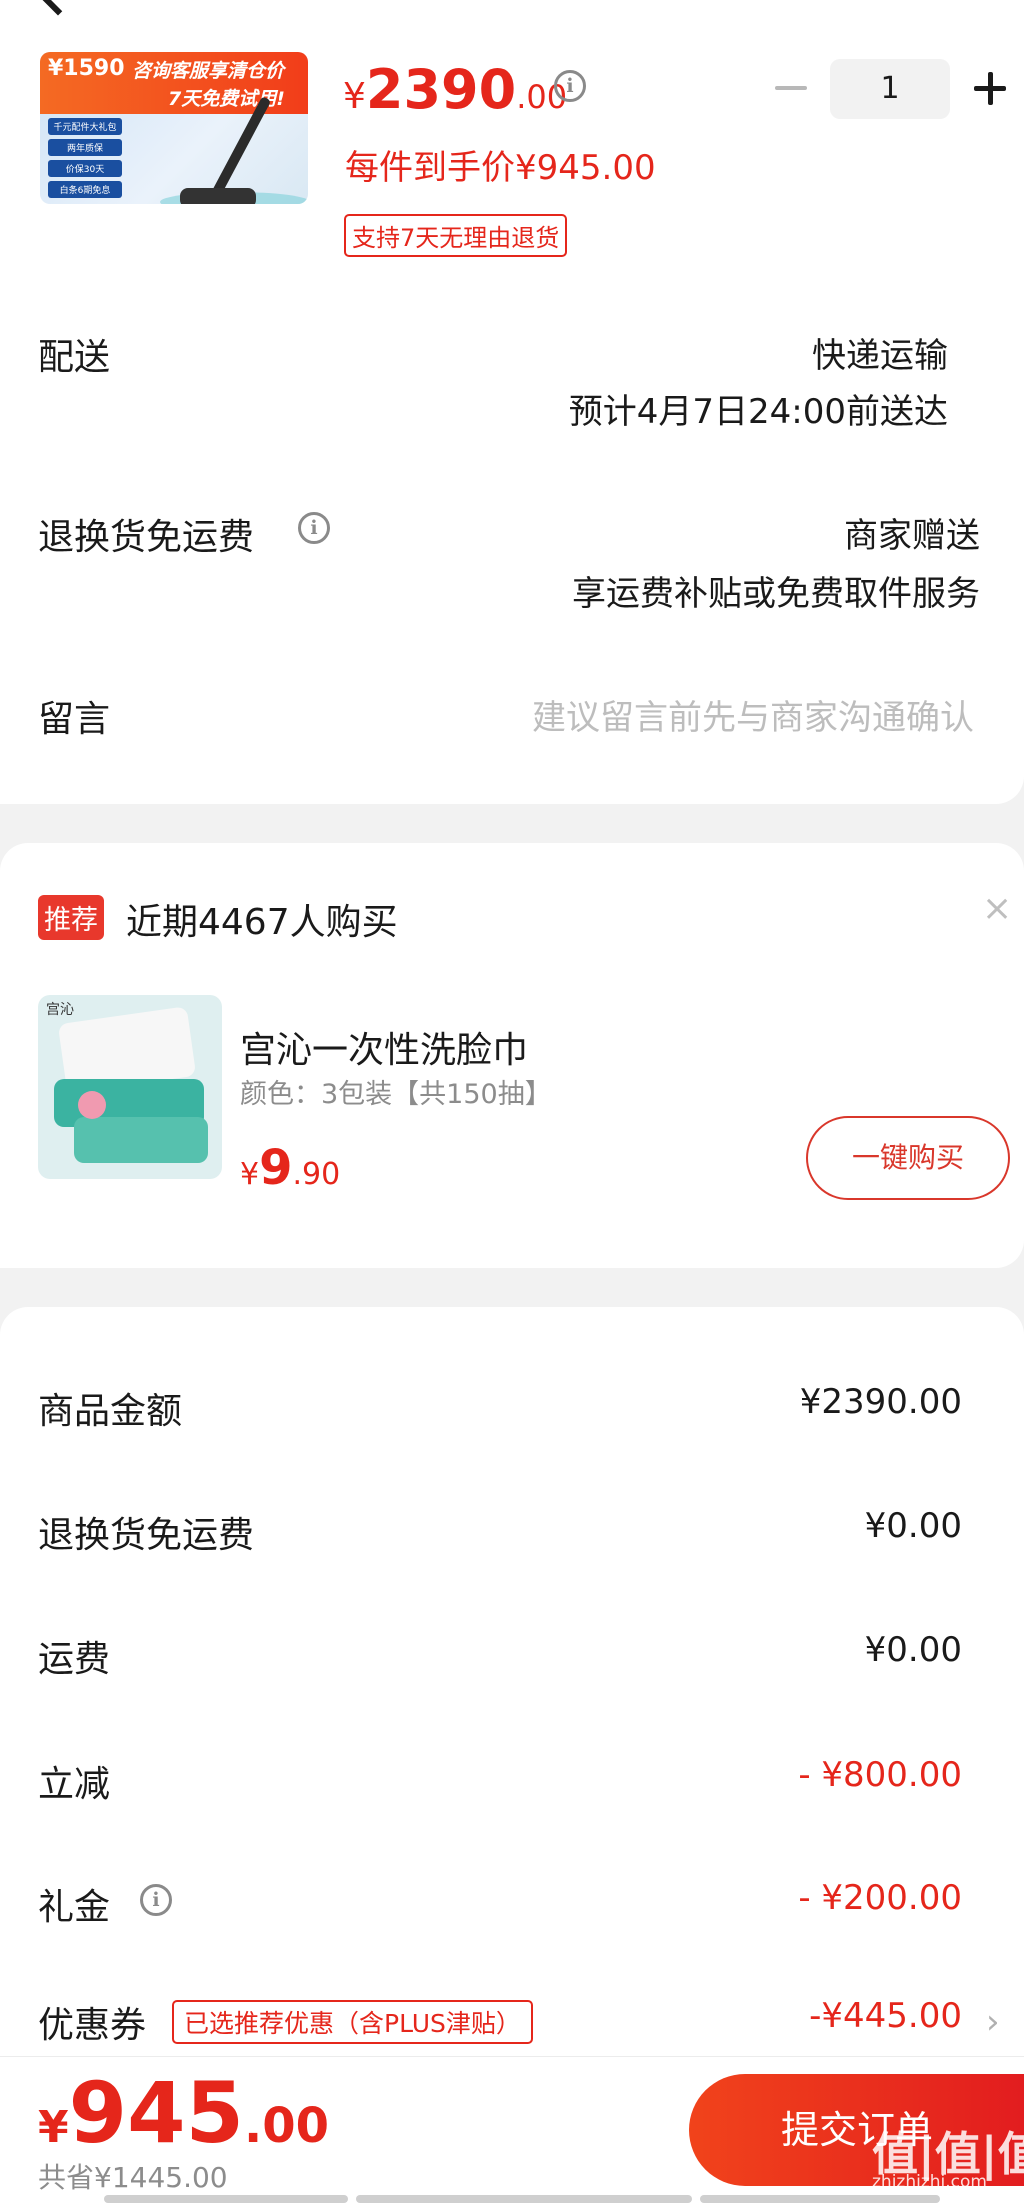  What do you see at coordinates (929, 2182) in the screenshot?
I see `watermark-url: zhizhizhi.com` at bounding box center [929, 2182].